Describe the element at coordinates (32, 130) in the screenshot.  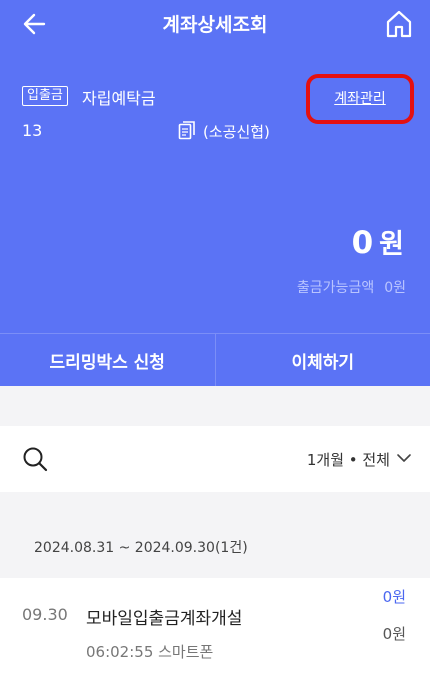
I see `account-number: 13` at that location.